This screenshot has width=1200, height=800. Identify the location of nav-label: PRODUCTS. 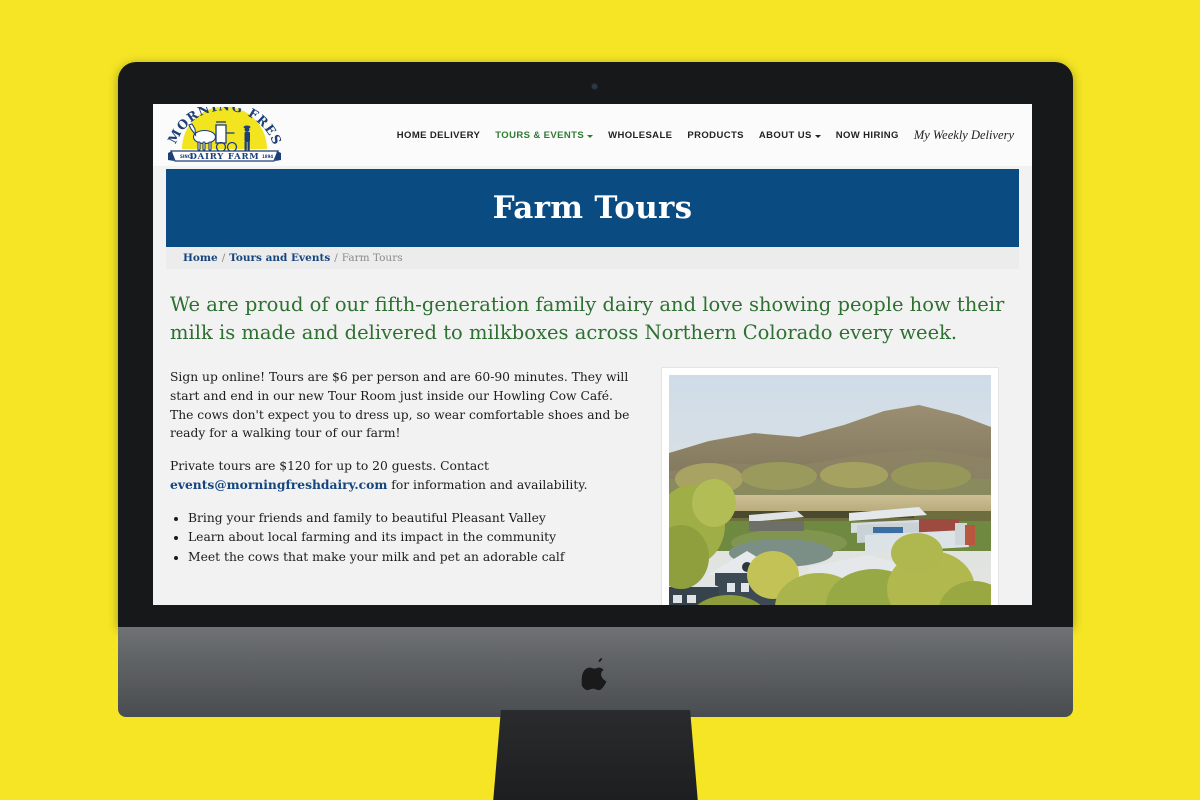
(715, 135).